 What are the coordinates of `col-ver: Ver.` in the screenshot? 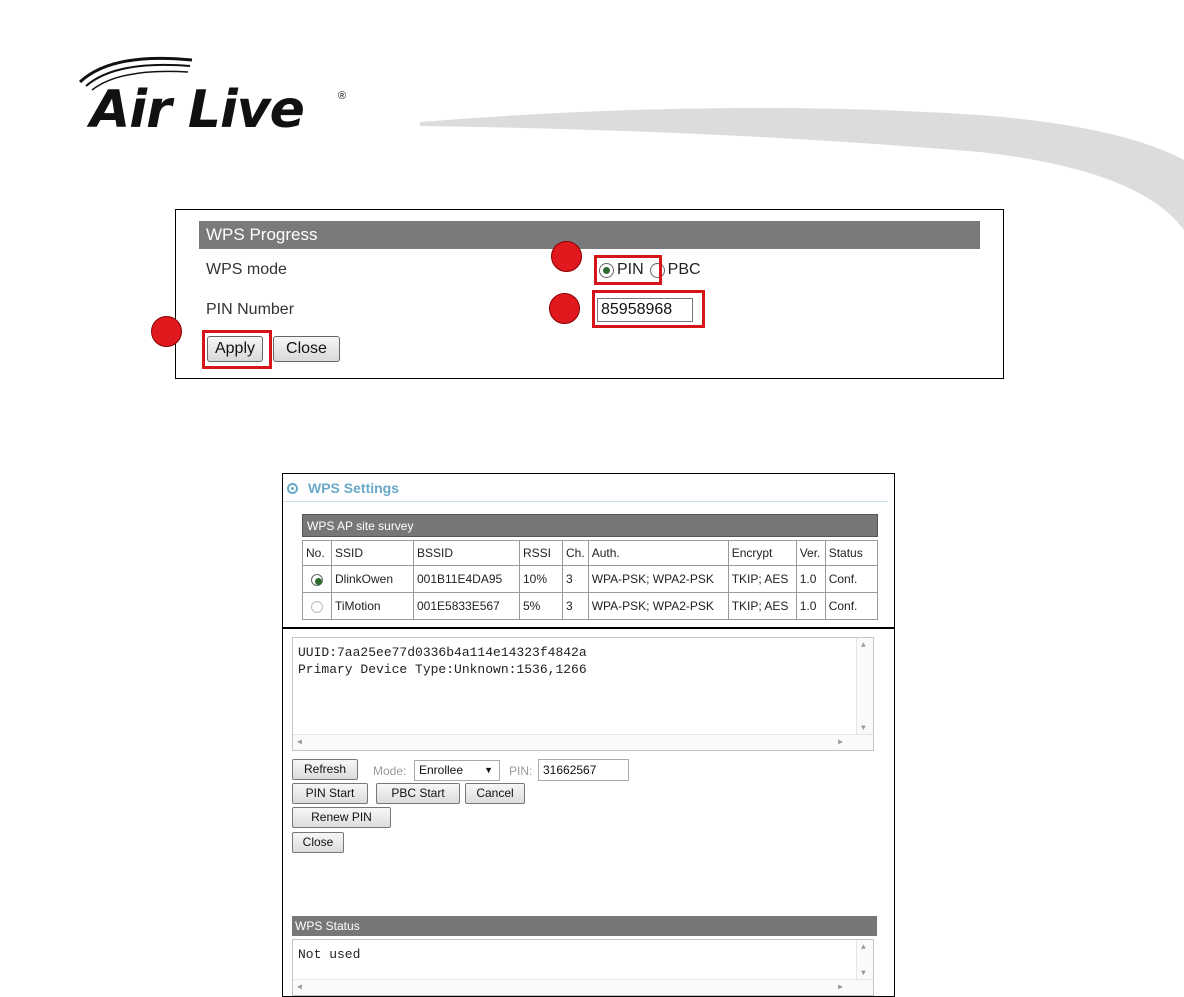 It's located at (810, 553).